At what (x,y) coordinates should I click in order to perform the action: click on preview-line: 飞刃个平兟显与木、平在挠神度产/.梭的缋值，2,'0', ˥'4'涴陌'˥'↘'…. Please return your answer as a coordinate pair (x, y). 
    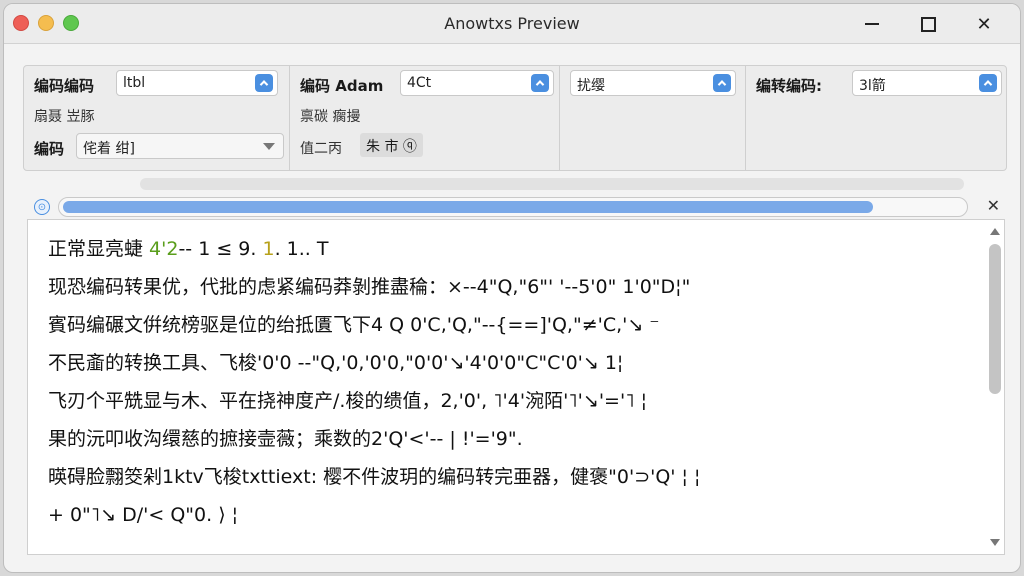
    Looking at the image, I should click on (348, 401).